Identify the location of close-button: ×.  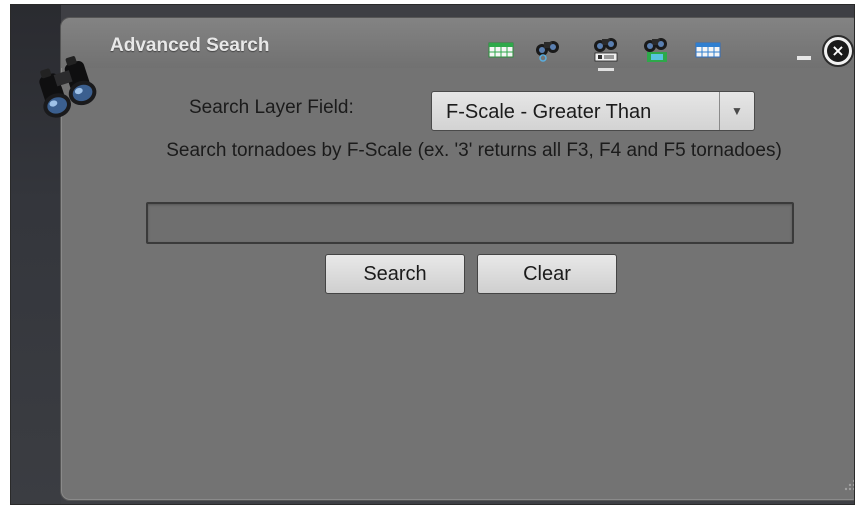
(838, 51).